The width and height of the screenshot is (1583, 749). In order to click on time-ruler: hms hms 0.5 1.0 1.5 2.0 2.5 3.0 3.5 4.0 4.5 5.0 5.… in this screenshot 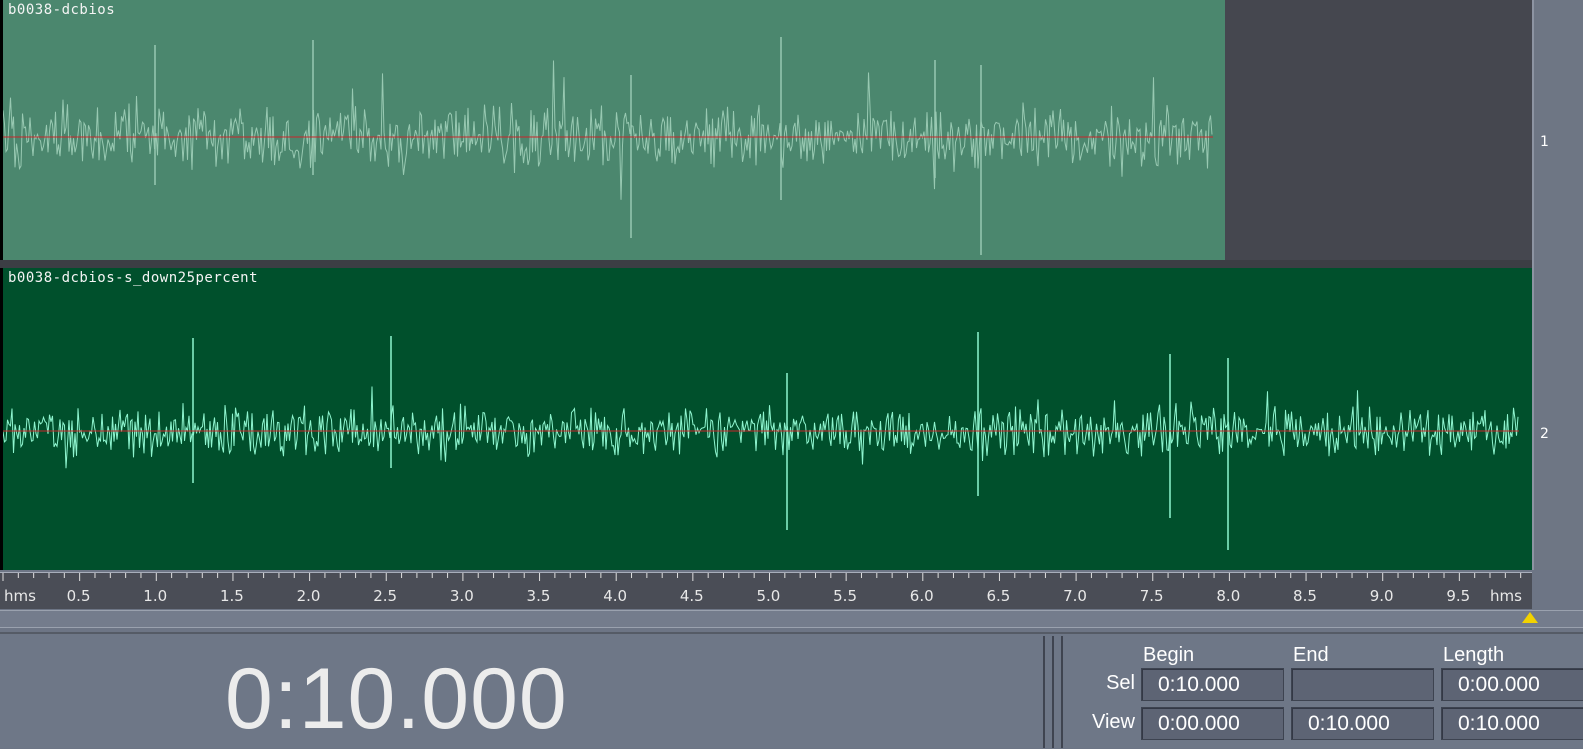, I will do `click(766, 590)`.